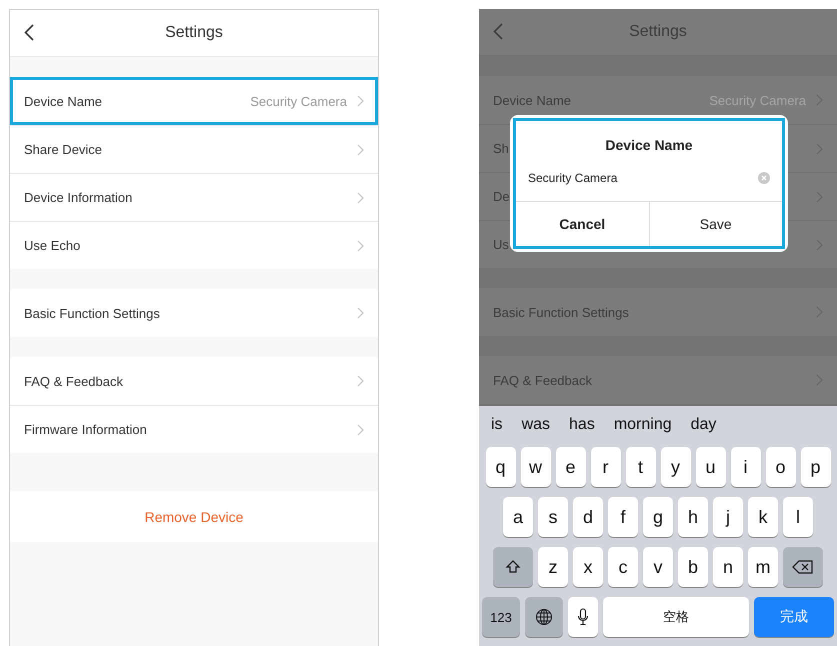 The image size is (837, 646). I want to click on settings-row: Device Name Security Camera, so click(194, 101).